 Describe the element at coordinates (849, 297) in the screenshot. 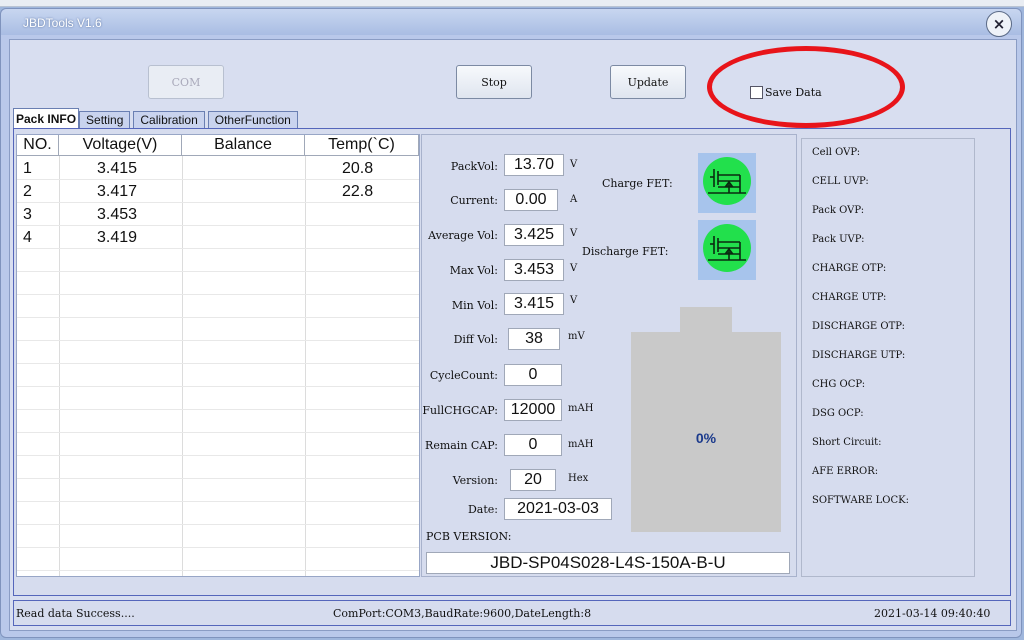

I see `protection-charge-utp: CHARGE UTP:` at that location.